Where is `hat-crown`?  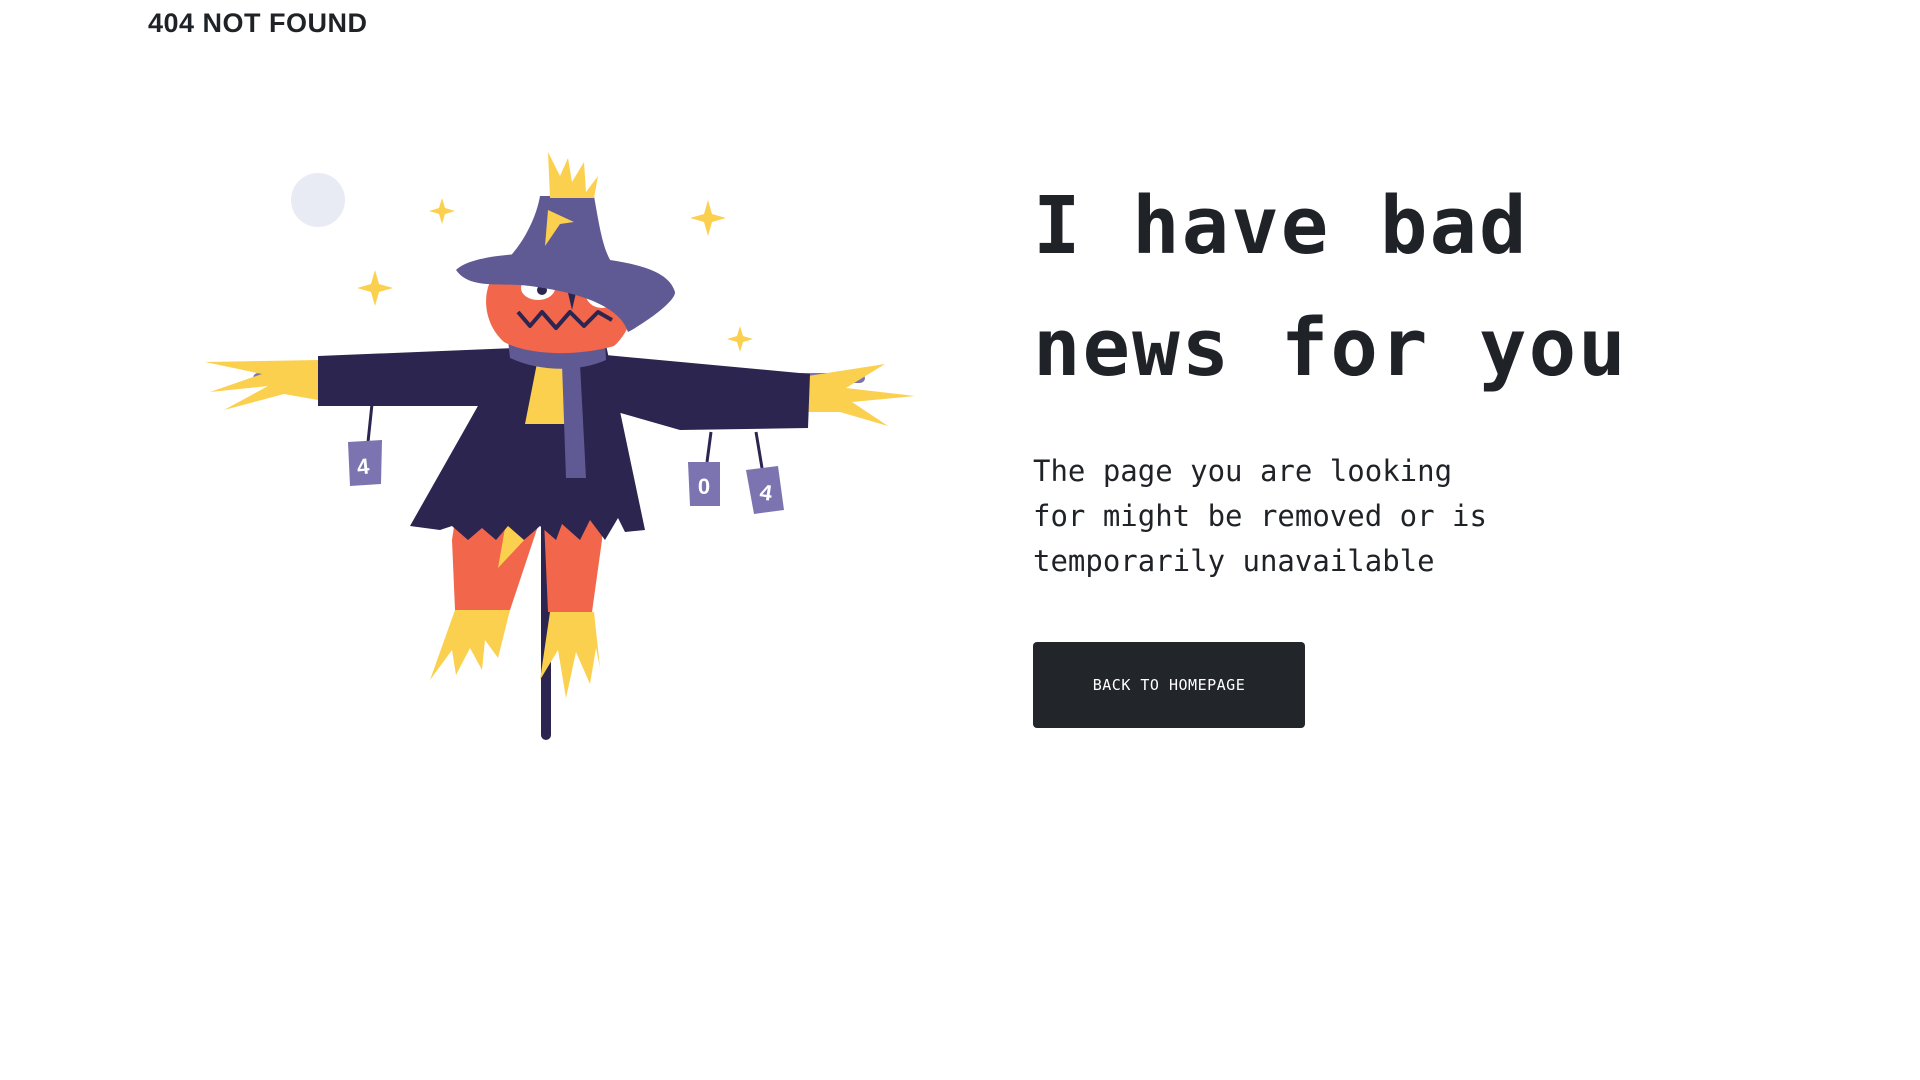
hat-crown is located at coordinates (558, 233).